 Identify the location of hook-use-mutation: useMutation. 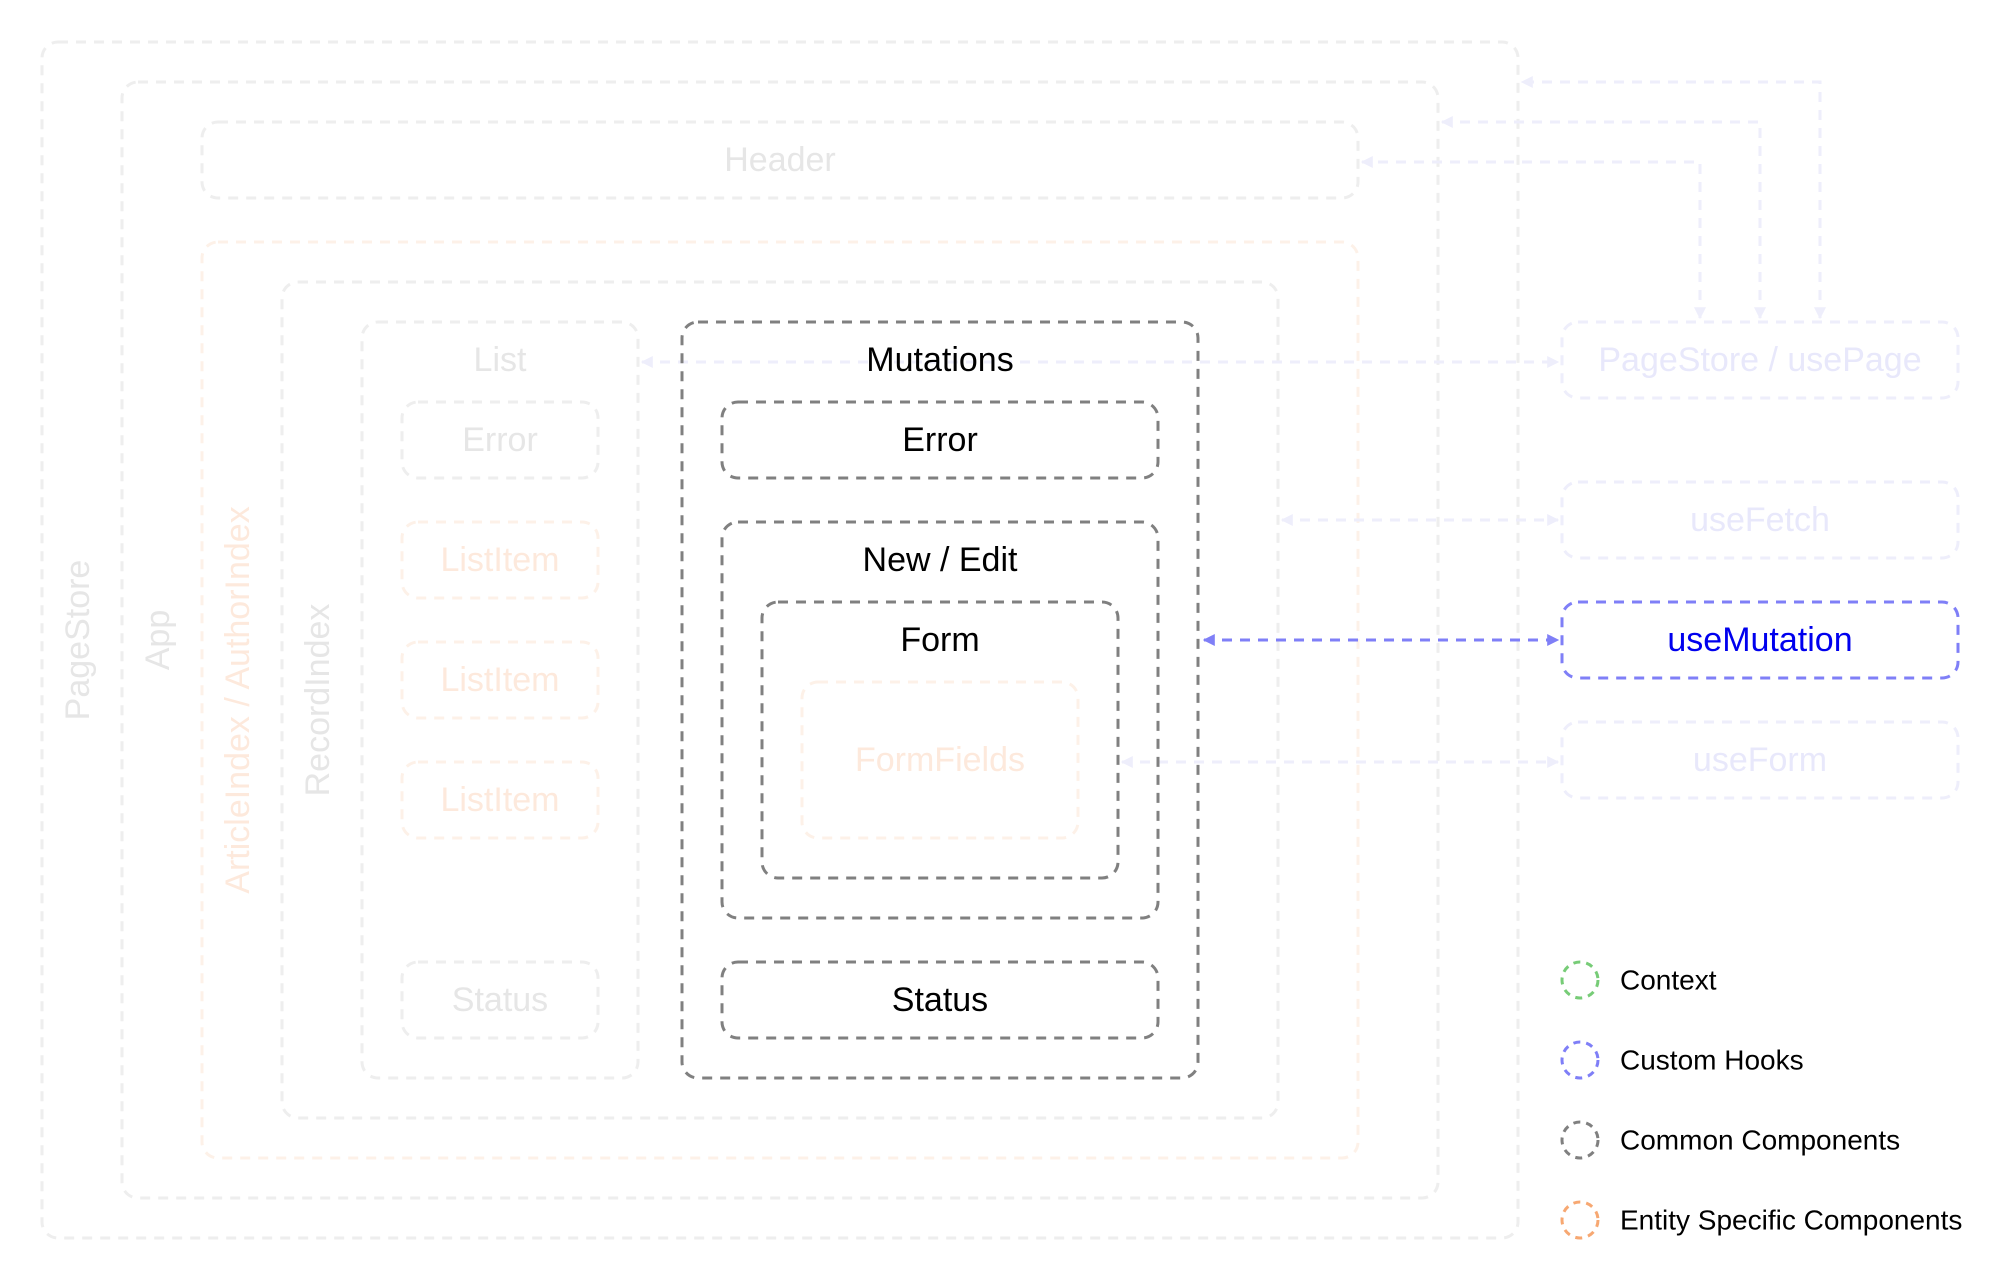
(1760, 640).